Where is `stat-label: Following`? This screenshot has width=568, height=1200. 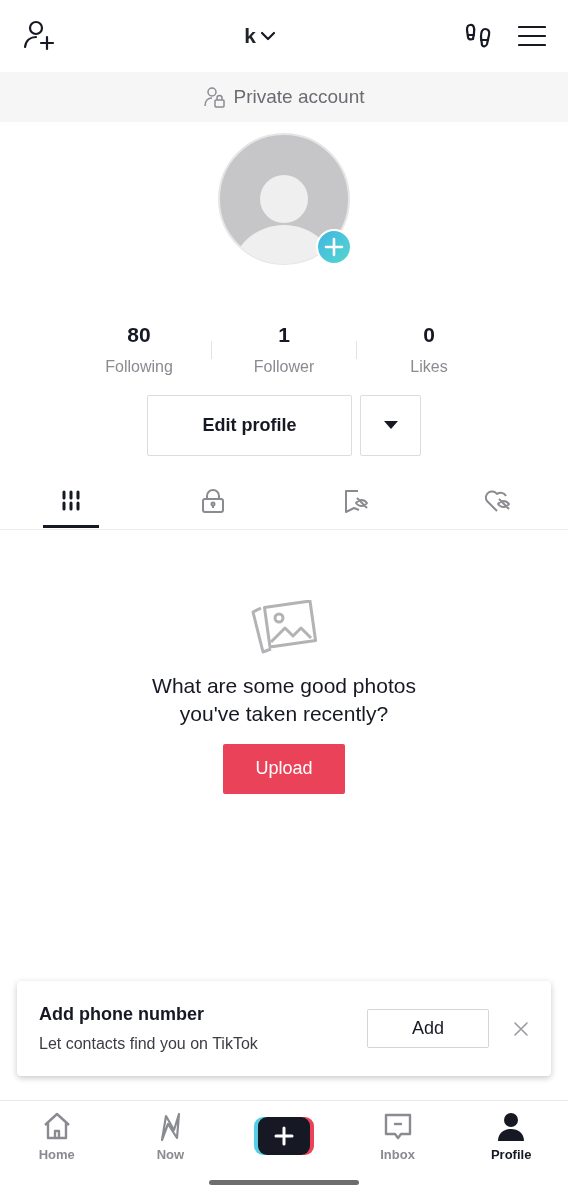
stat-label: Following is located at coordinates (139, 366).